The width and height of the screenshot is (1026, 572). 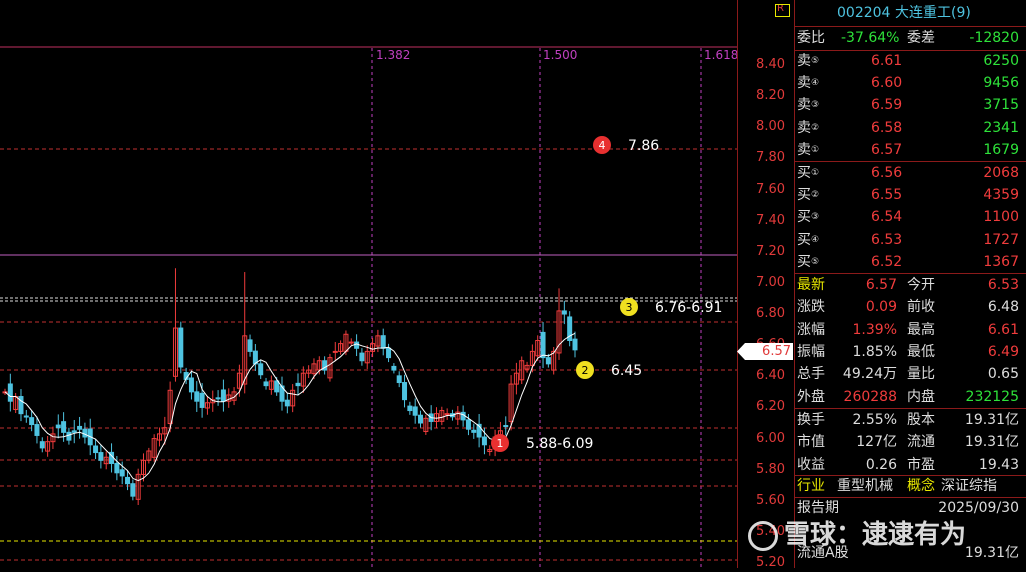 I want to click on stat-value: 1.39%, so click(x=874, y=329).